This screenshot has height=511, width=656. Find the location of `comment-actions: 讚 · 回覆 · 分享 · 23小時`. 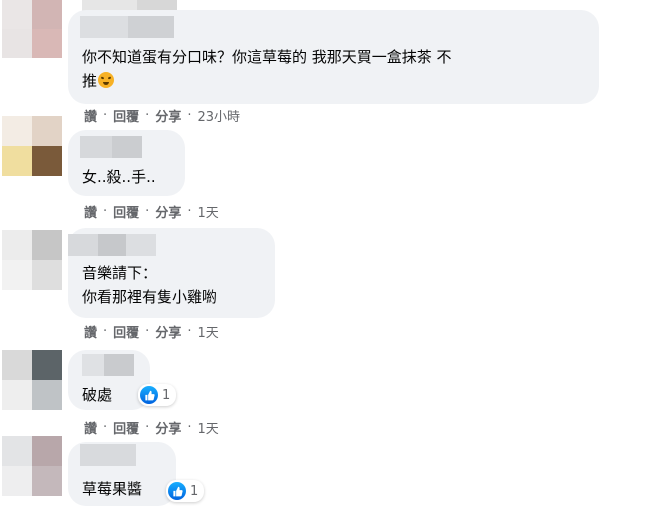

comment-actions: 讚 · 回覆 · 分享 · 23小時 is located at coordinates (162, 115).